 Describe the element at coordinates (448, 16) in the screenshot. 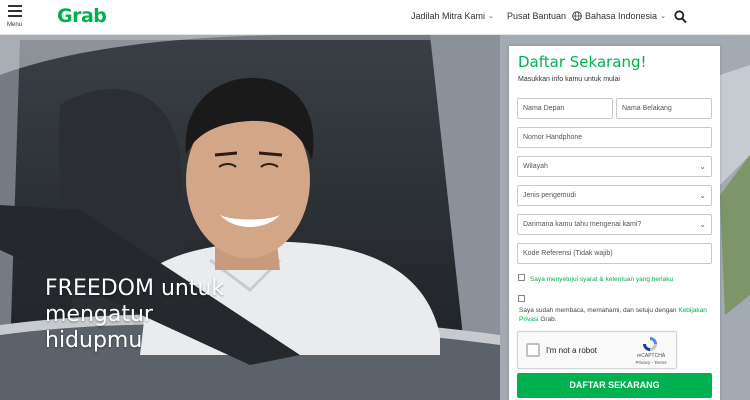

I see `nav-item-label: Jadilah Mitra Kami` at that location.